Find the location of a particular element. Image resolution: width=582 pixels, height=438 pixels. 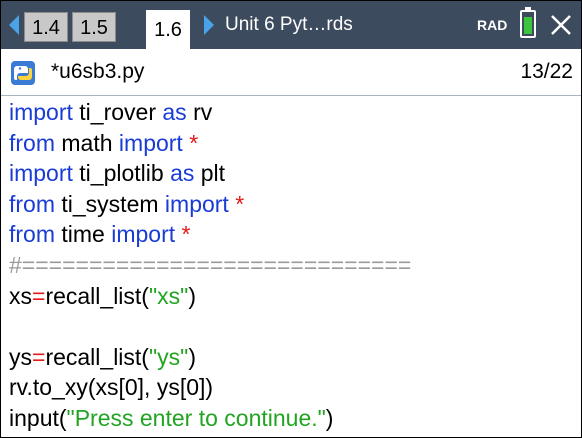

code-line-10: rv.to_xy(xs[0], ys[0]) is located at coordinates (293, 387).